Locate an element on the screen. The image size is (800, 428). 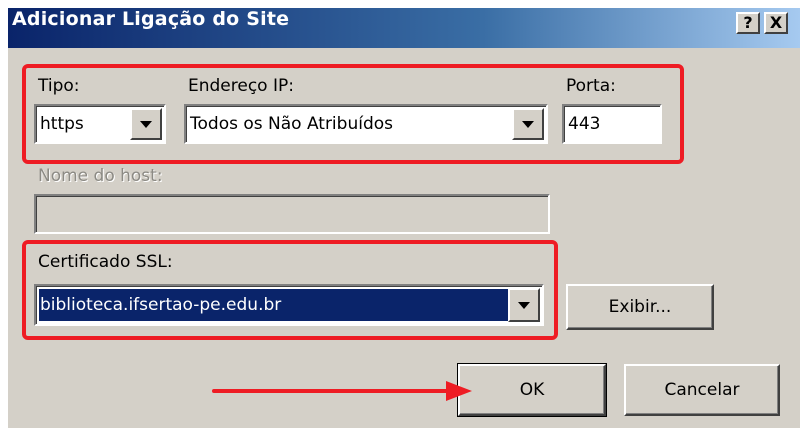
host-label: Nome do host: is located at coordinates (100, 176).